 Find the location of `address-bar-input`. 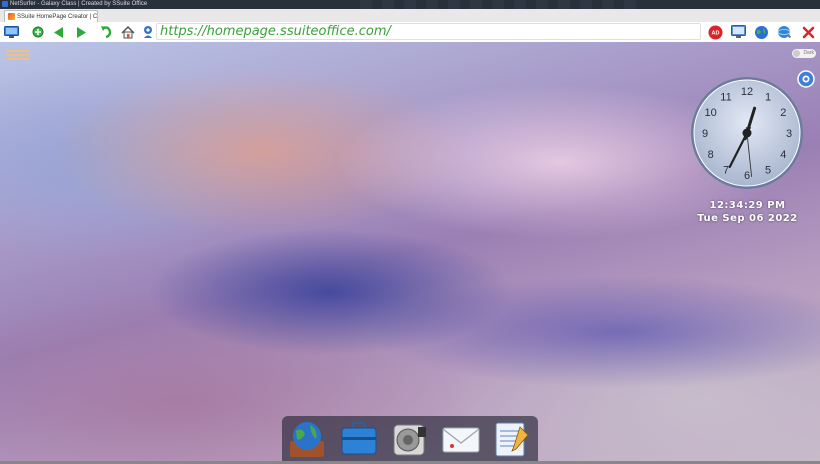

address-bar-input is located at coordinates (428, 31).